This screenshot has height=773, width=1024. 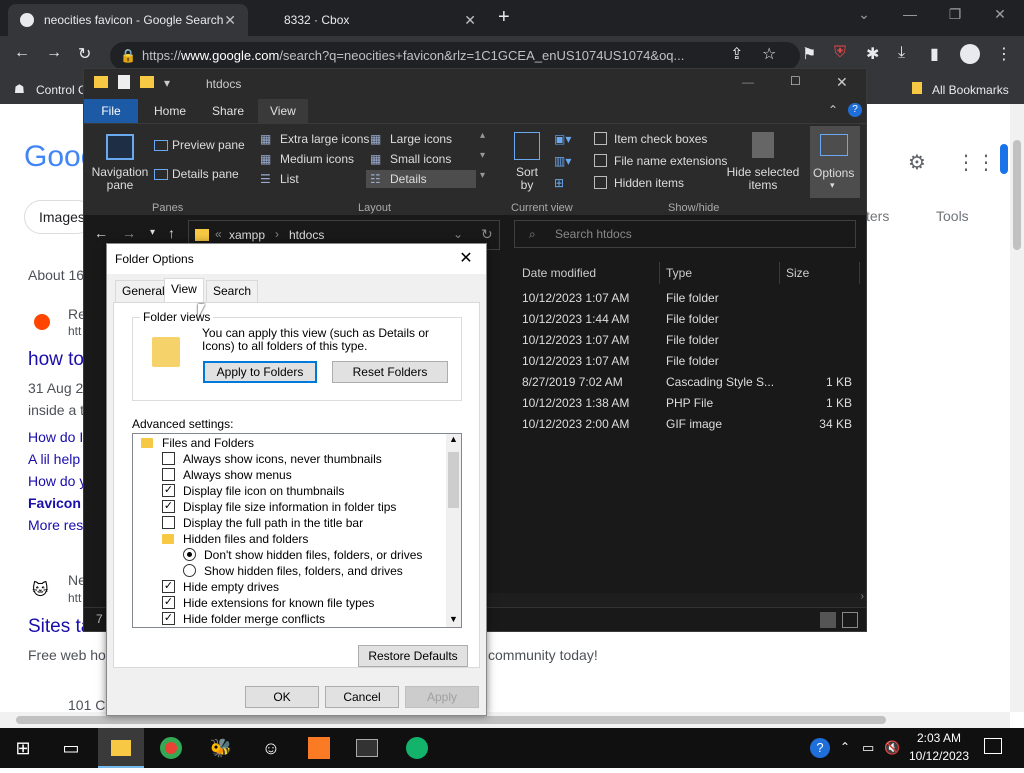 I want to click on ok-button: OK, so click(x=282, y=697).